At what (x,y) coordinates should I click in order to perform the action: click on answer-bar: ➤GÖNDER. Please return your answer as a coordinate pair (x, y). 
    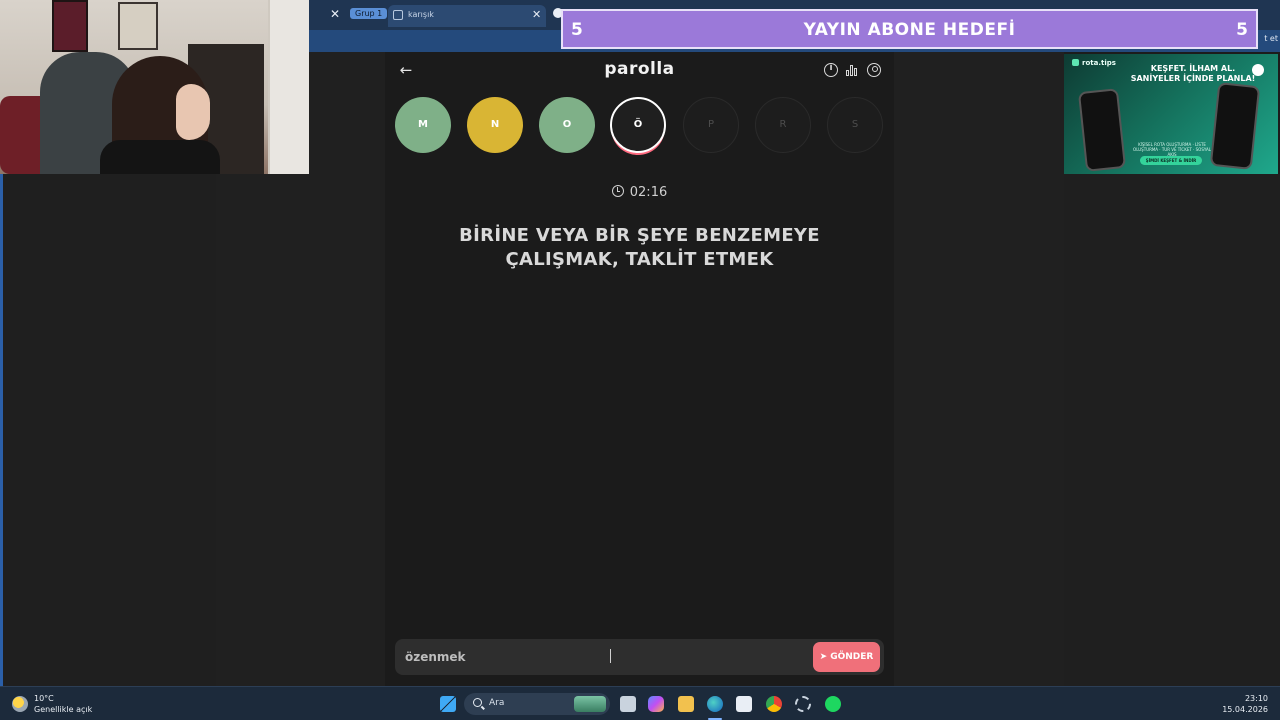
    Looking at the image, I should click on (639, 657).